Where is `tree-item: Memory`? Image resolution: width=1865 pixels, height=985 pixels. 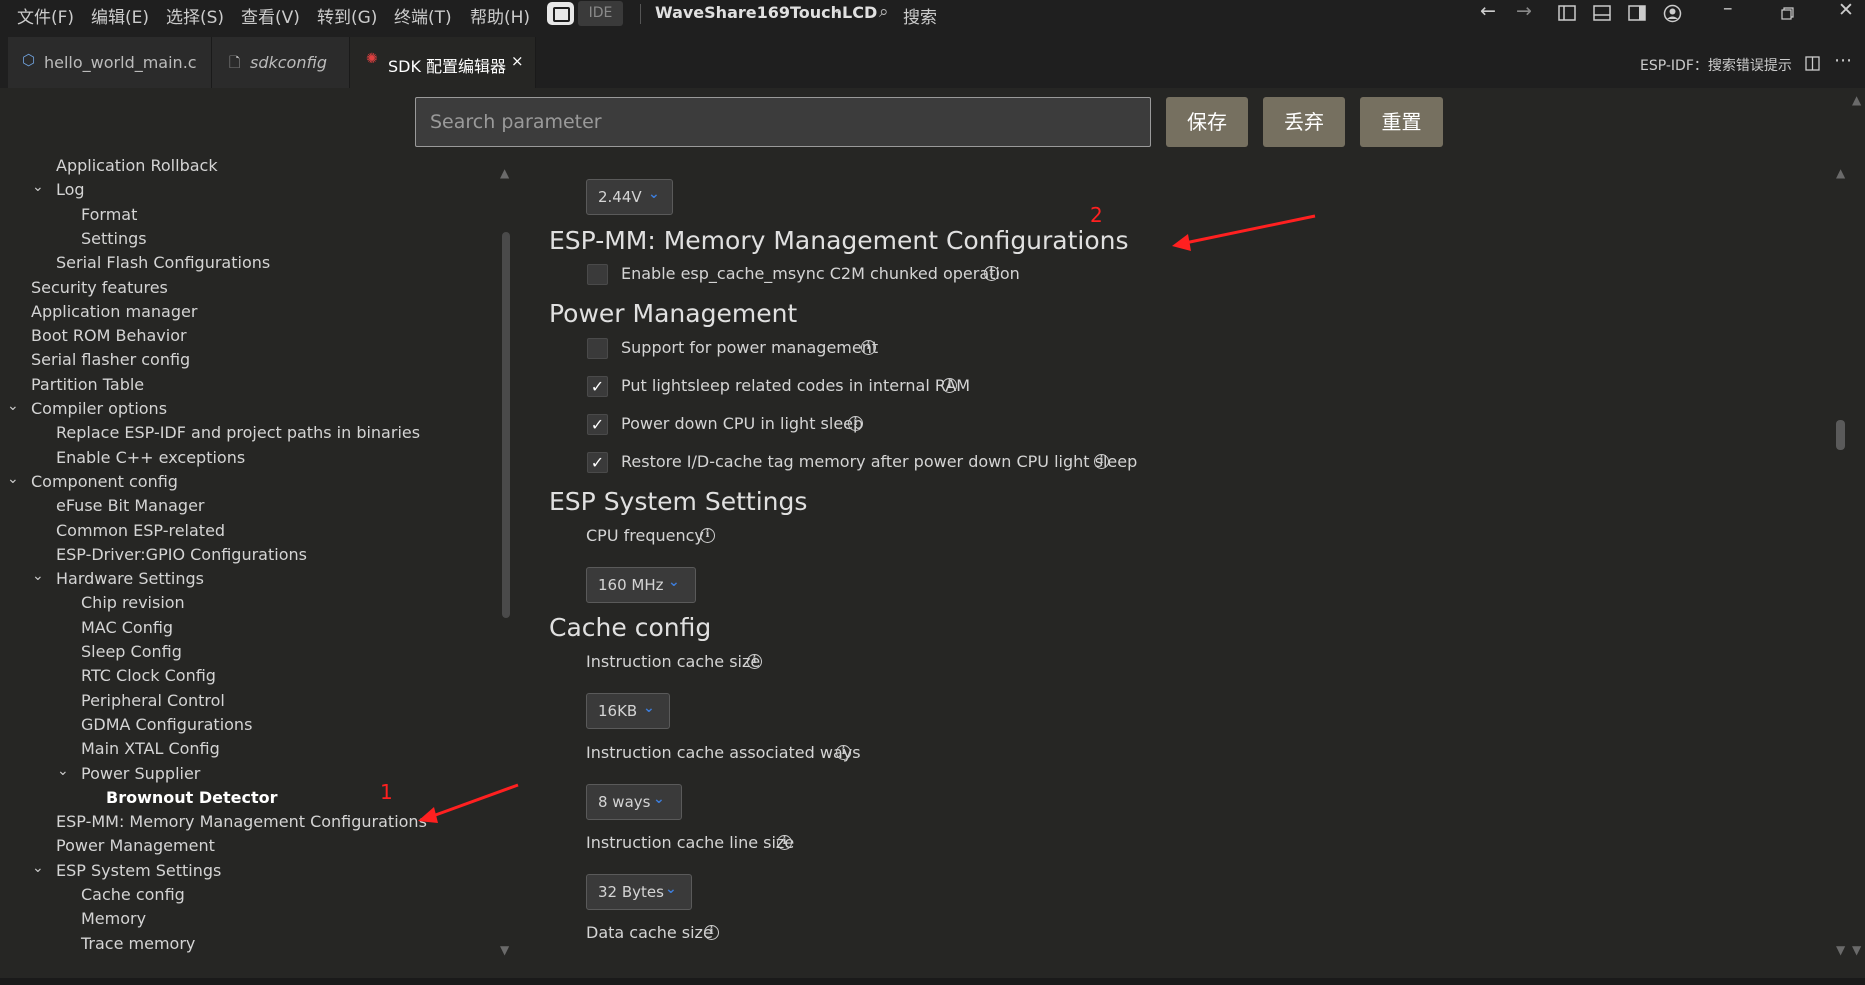
tree-item: Memory is located at coordinates (113, 918).